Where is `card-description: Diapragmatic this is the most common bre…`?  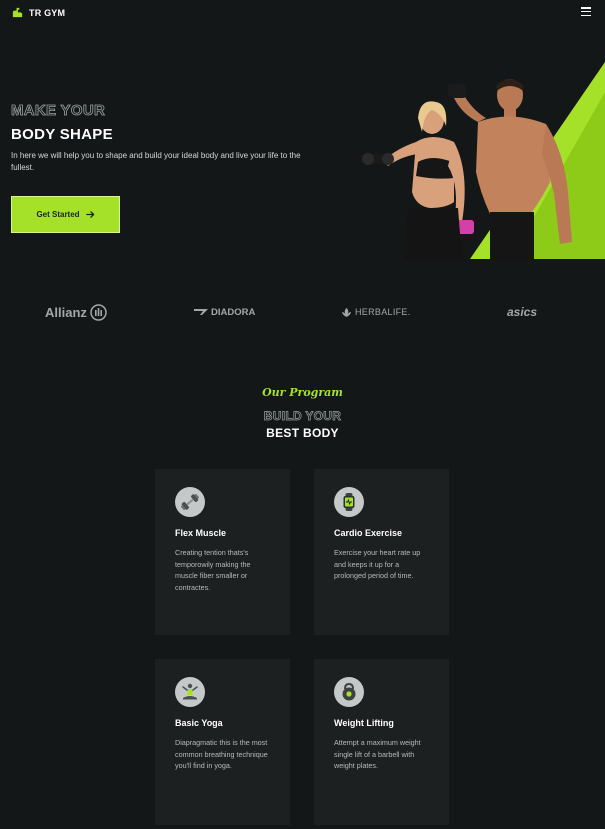 card-description: Diapragmatic this is the most common bre… is located at coordinates (221, 754).